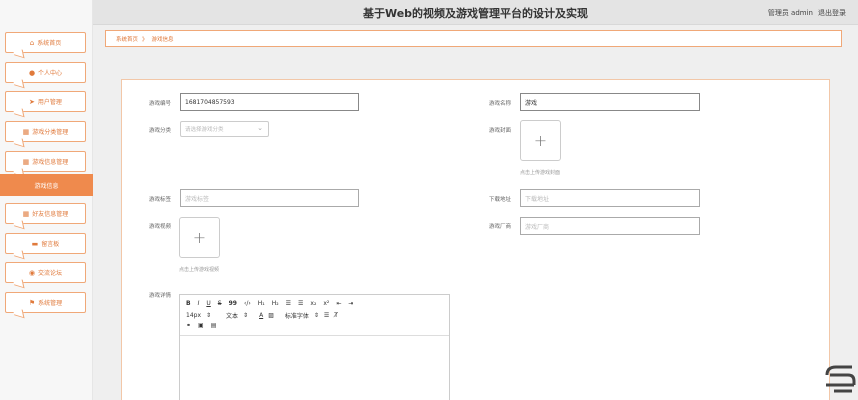 Image resolution: width=858 pixels, height=400 pixels. Describe the element at coordinates (326, 315) in the screenshot. I see `align-icon: ☰` at that location.